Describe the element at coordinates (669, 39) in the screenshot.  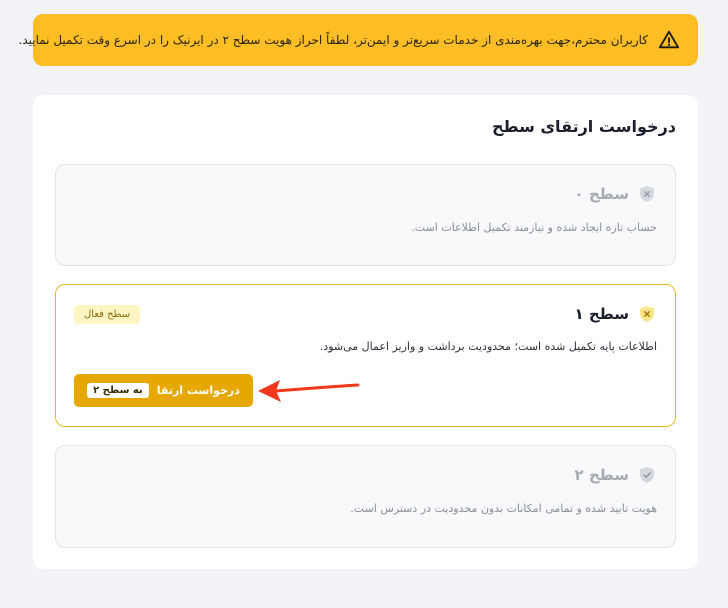
I see `warning-triangle-icon` at that location.